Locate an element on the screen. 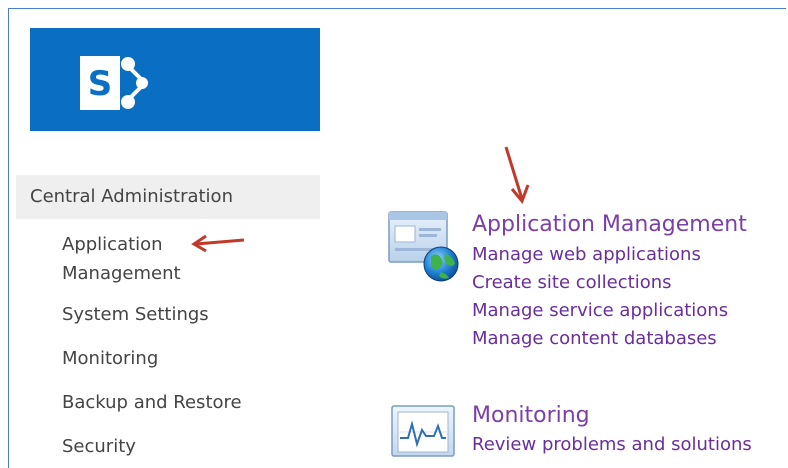 The height and width of the screenshot is (468, 788). sidebar-item-system-settings: System Settings is located at coordinates (135, 314).